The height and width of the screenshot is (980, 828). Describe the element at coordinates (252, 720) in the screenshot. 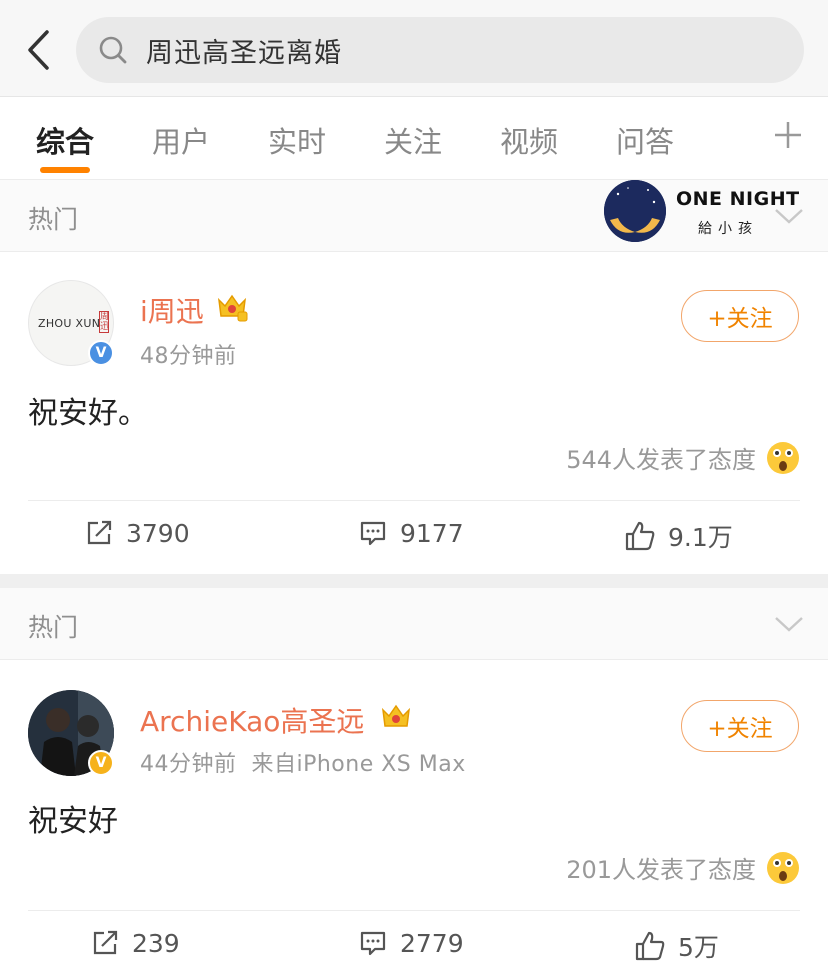

I see `username: ArchieKao高圣远` at that location.